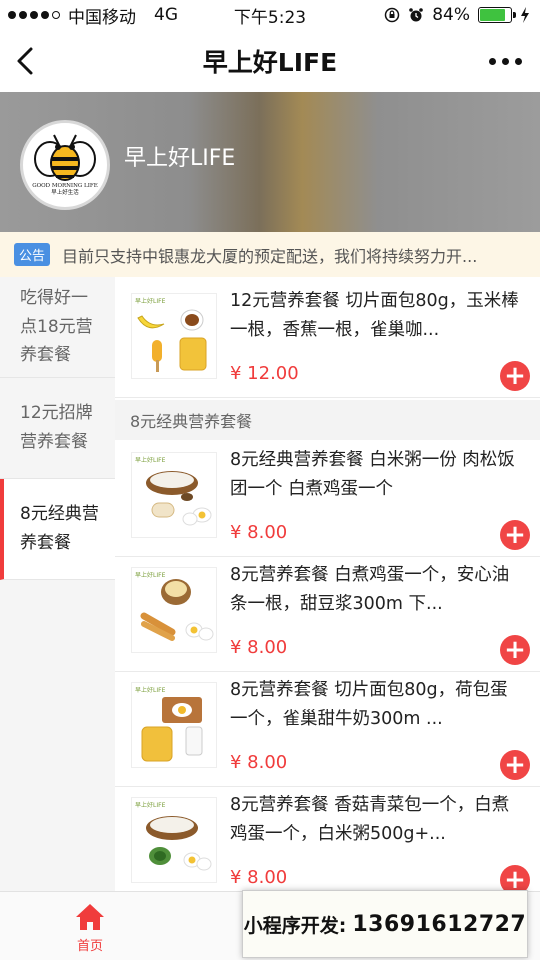 Image resolution: width=540 pixels, height=960 pixels. Describe the element at coordinates (439, 924) in the screenshot. I see `overlay-phone: 13691612727` at that location.